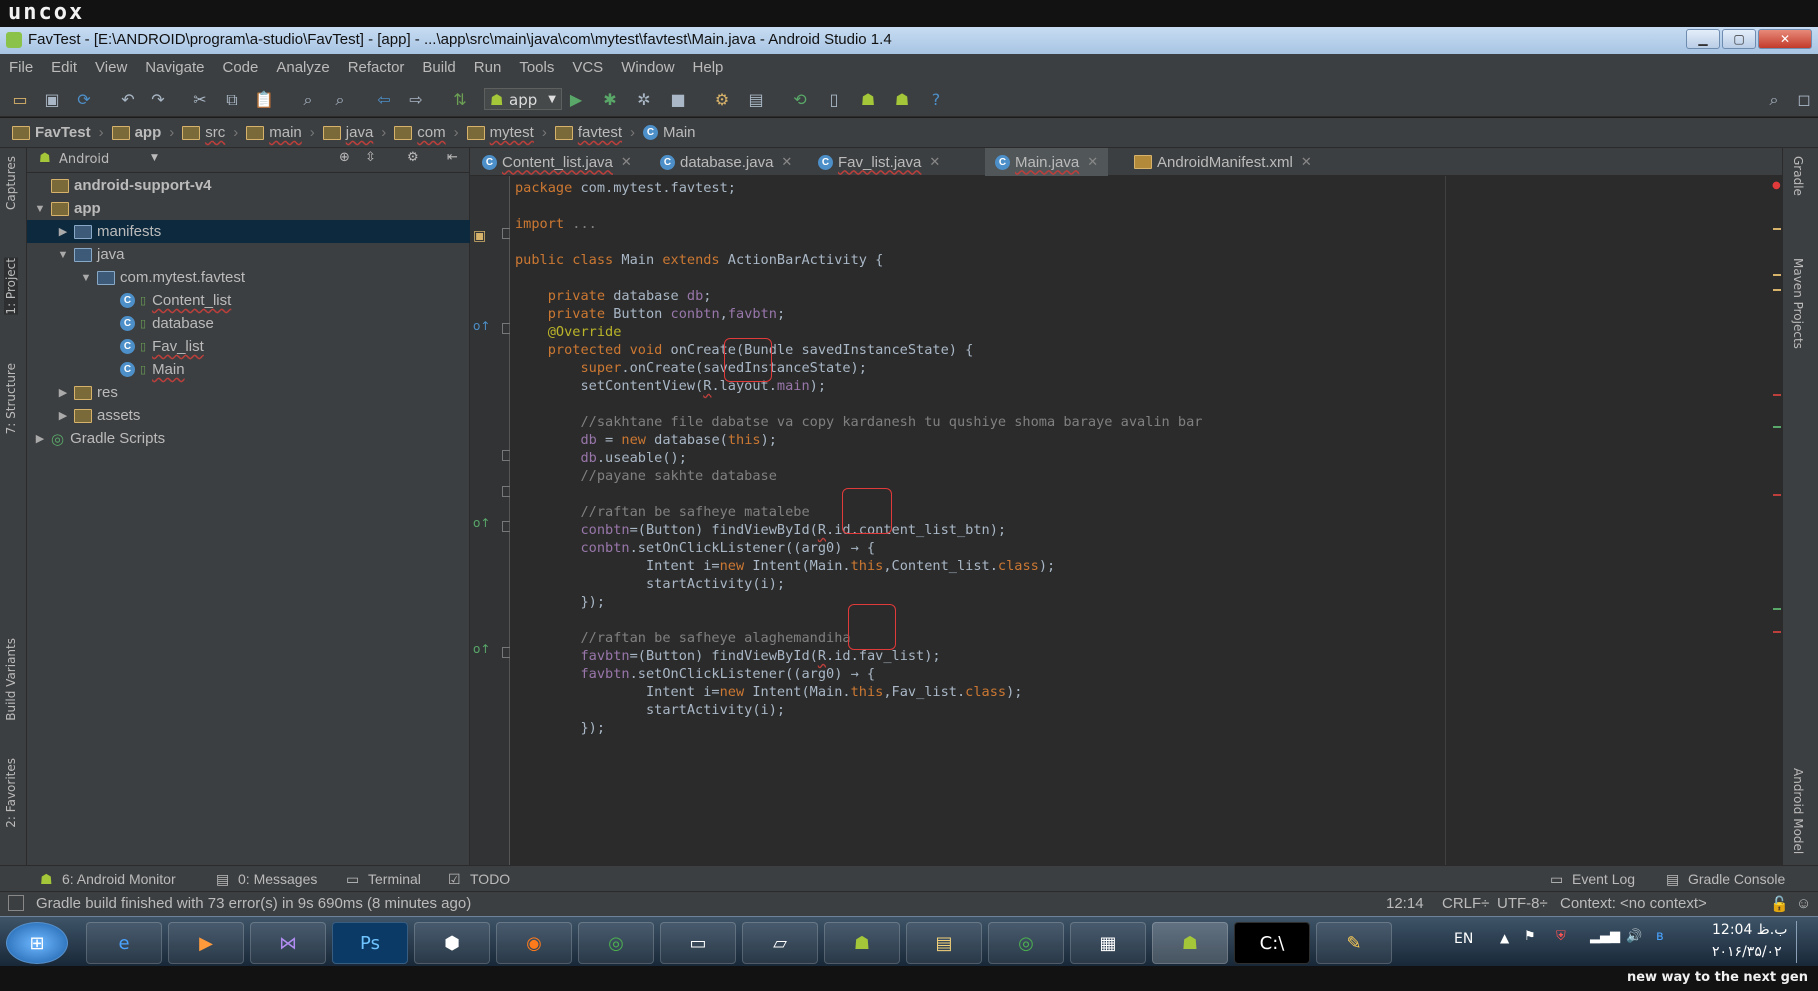 The width and height of the screenshot is (1818, 991). What do you see at coordinates (500, 132) in the screenshot?
I see `breadcrumb-item: mytest` at bounding box center [500, 132].